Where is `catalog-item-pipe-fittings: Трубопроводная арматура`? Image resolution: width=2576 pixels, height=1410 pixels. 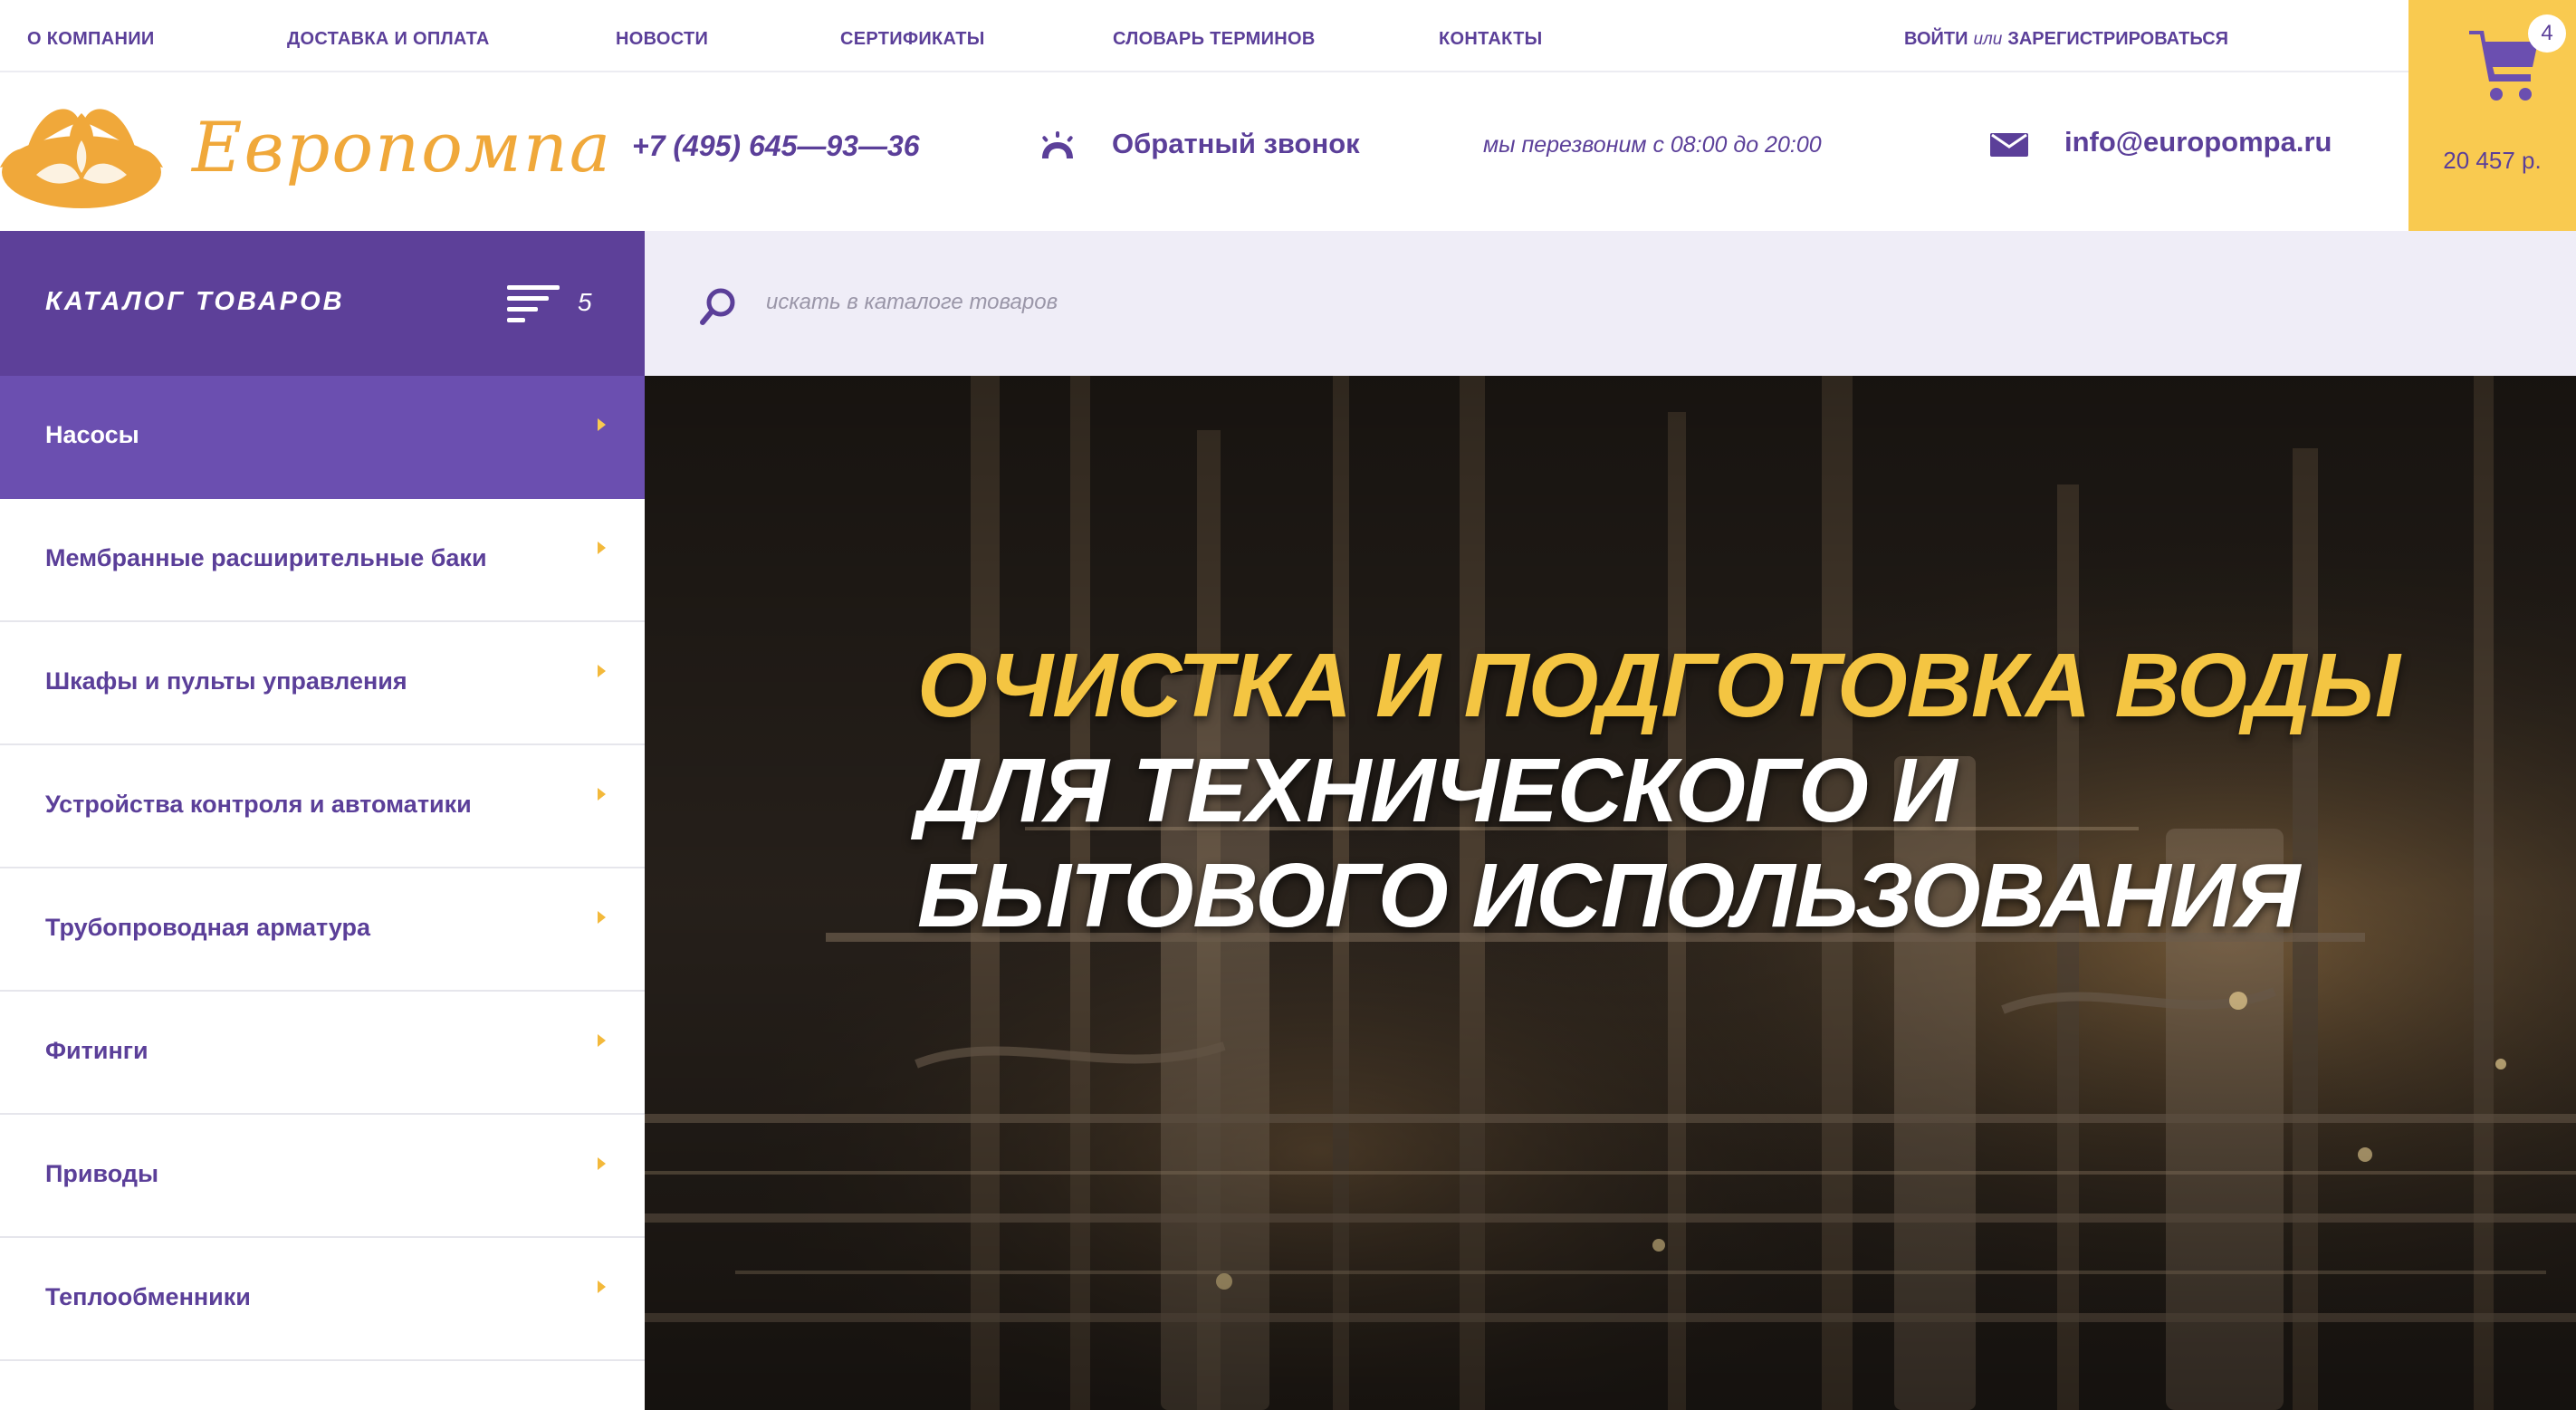
catalog-item-pipe-fittings: Трубопроводная арматура is located at coordinates (322, 930).